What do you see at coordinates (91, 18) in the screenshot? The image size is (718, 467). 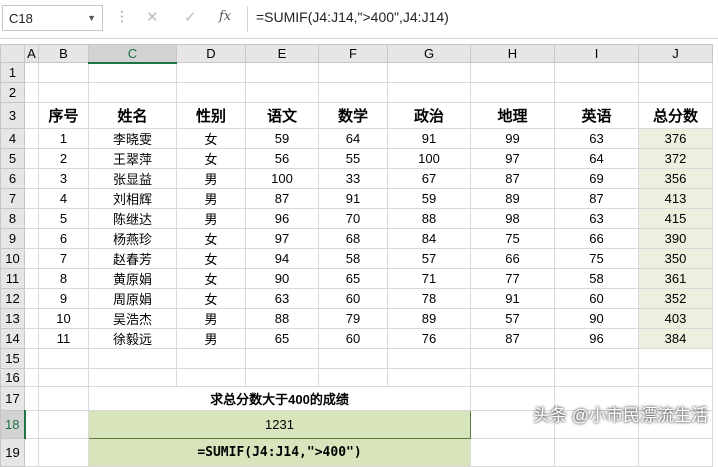 I see `chevron-down-icon: ▼` at bounding box center [91, 18].